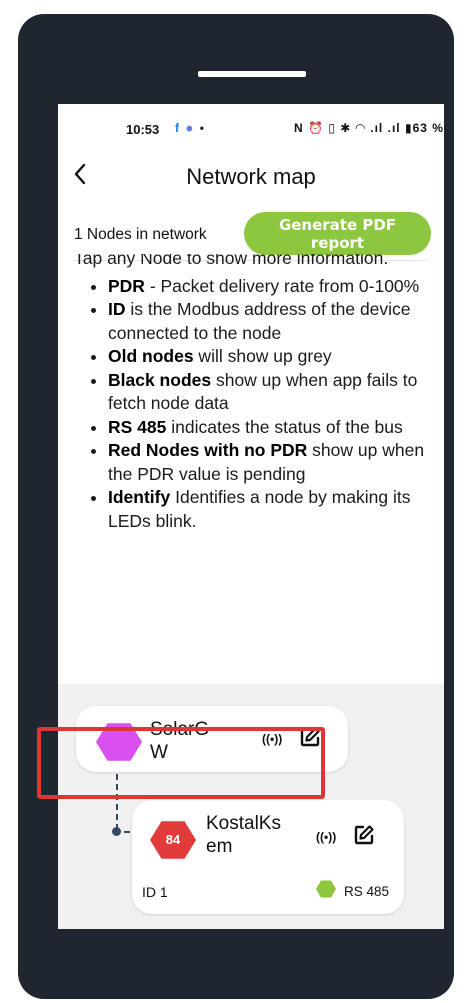  Describe the element at coordinates (180, 741) in the screenshot. I see `node-name: SolarG W` at that location.